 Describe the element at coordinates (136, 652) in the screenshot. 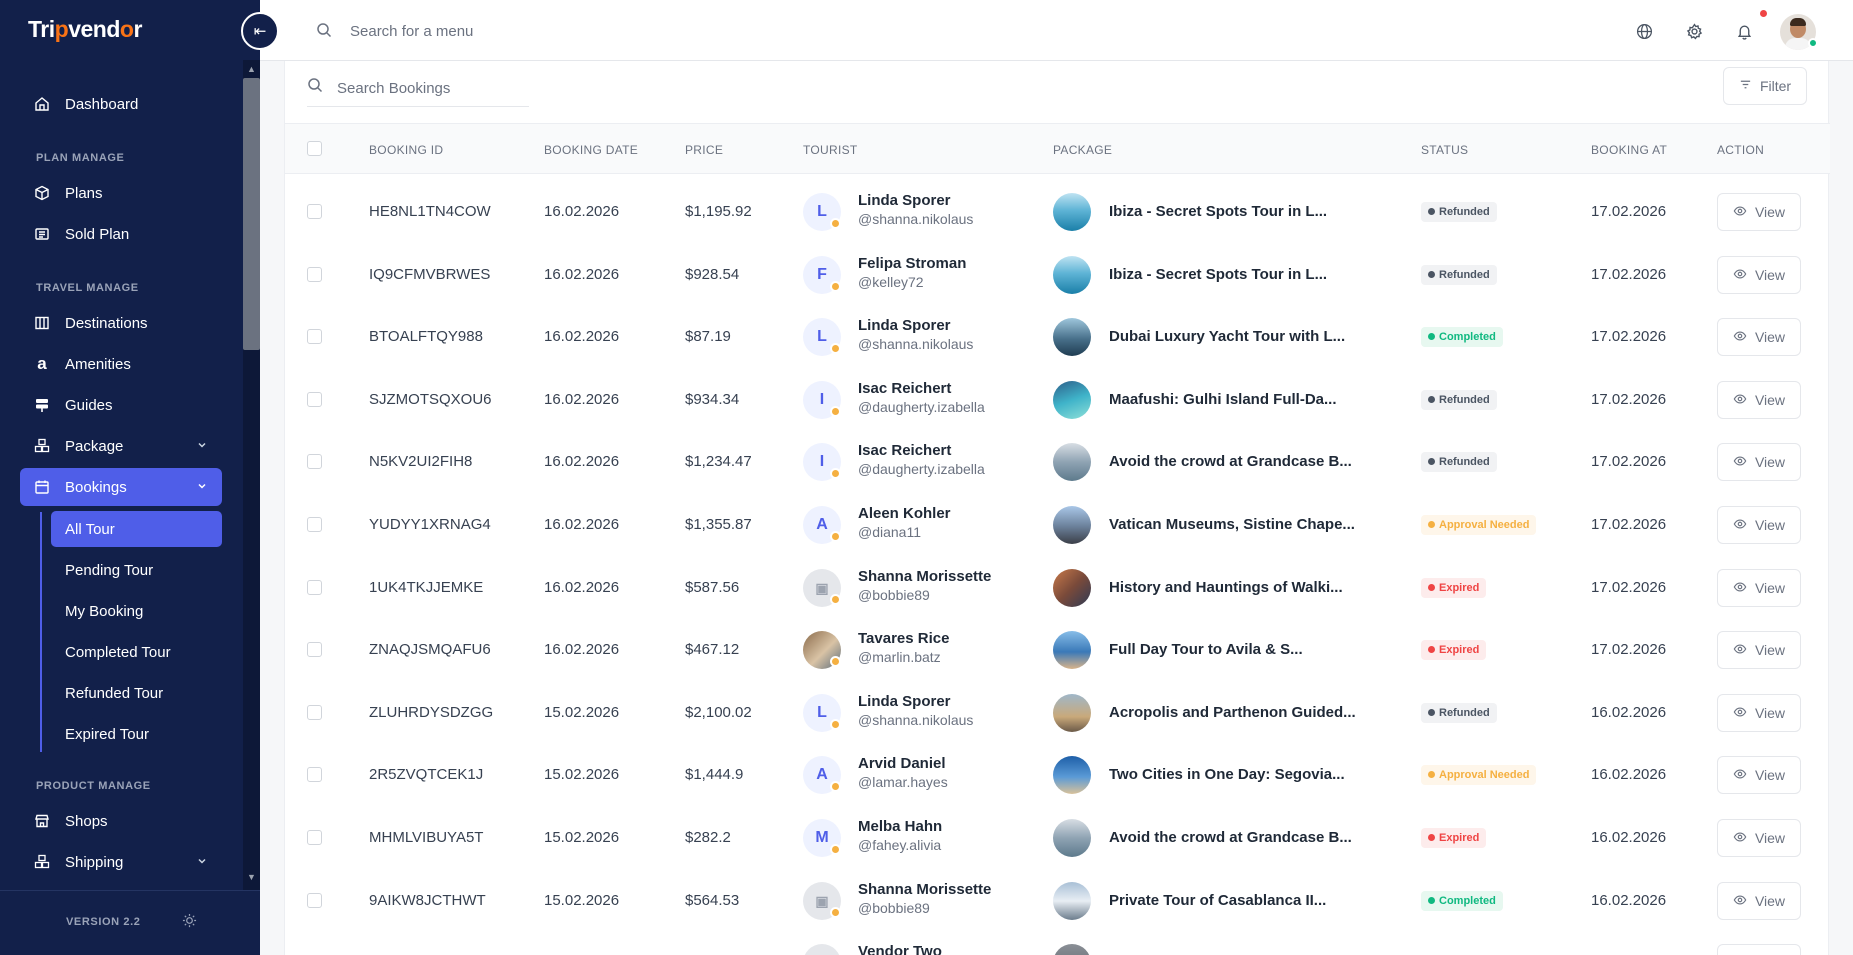

I see `submenu-item-completed-tour: Completed Tour` at that location.